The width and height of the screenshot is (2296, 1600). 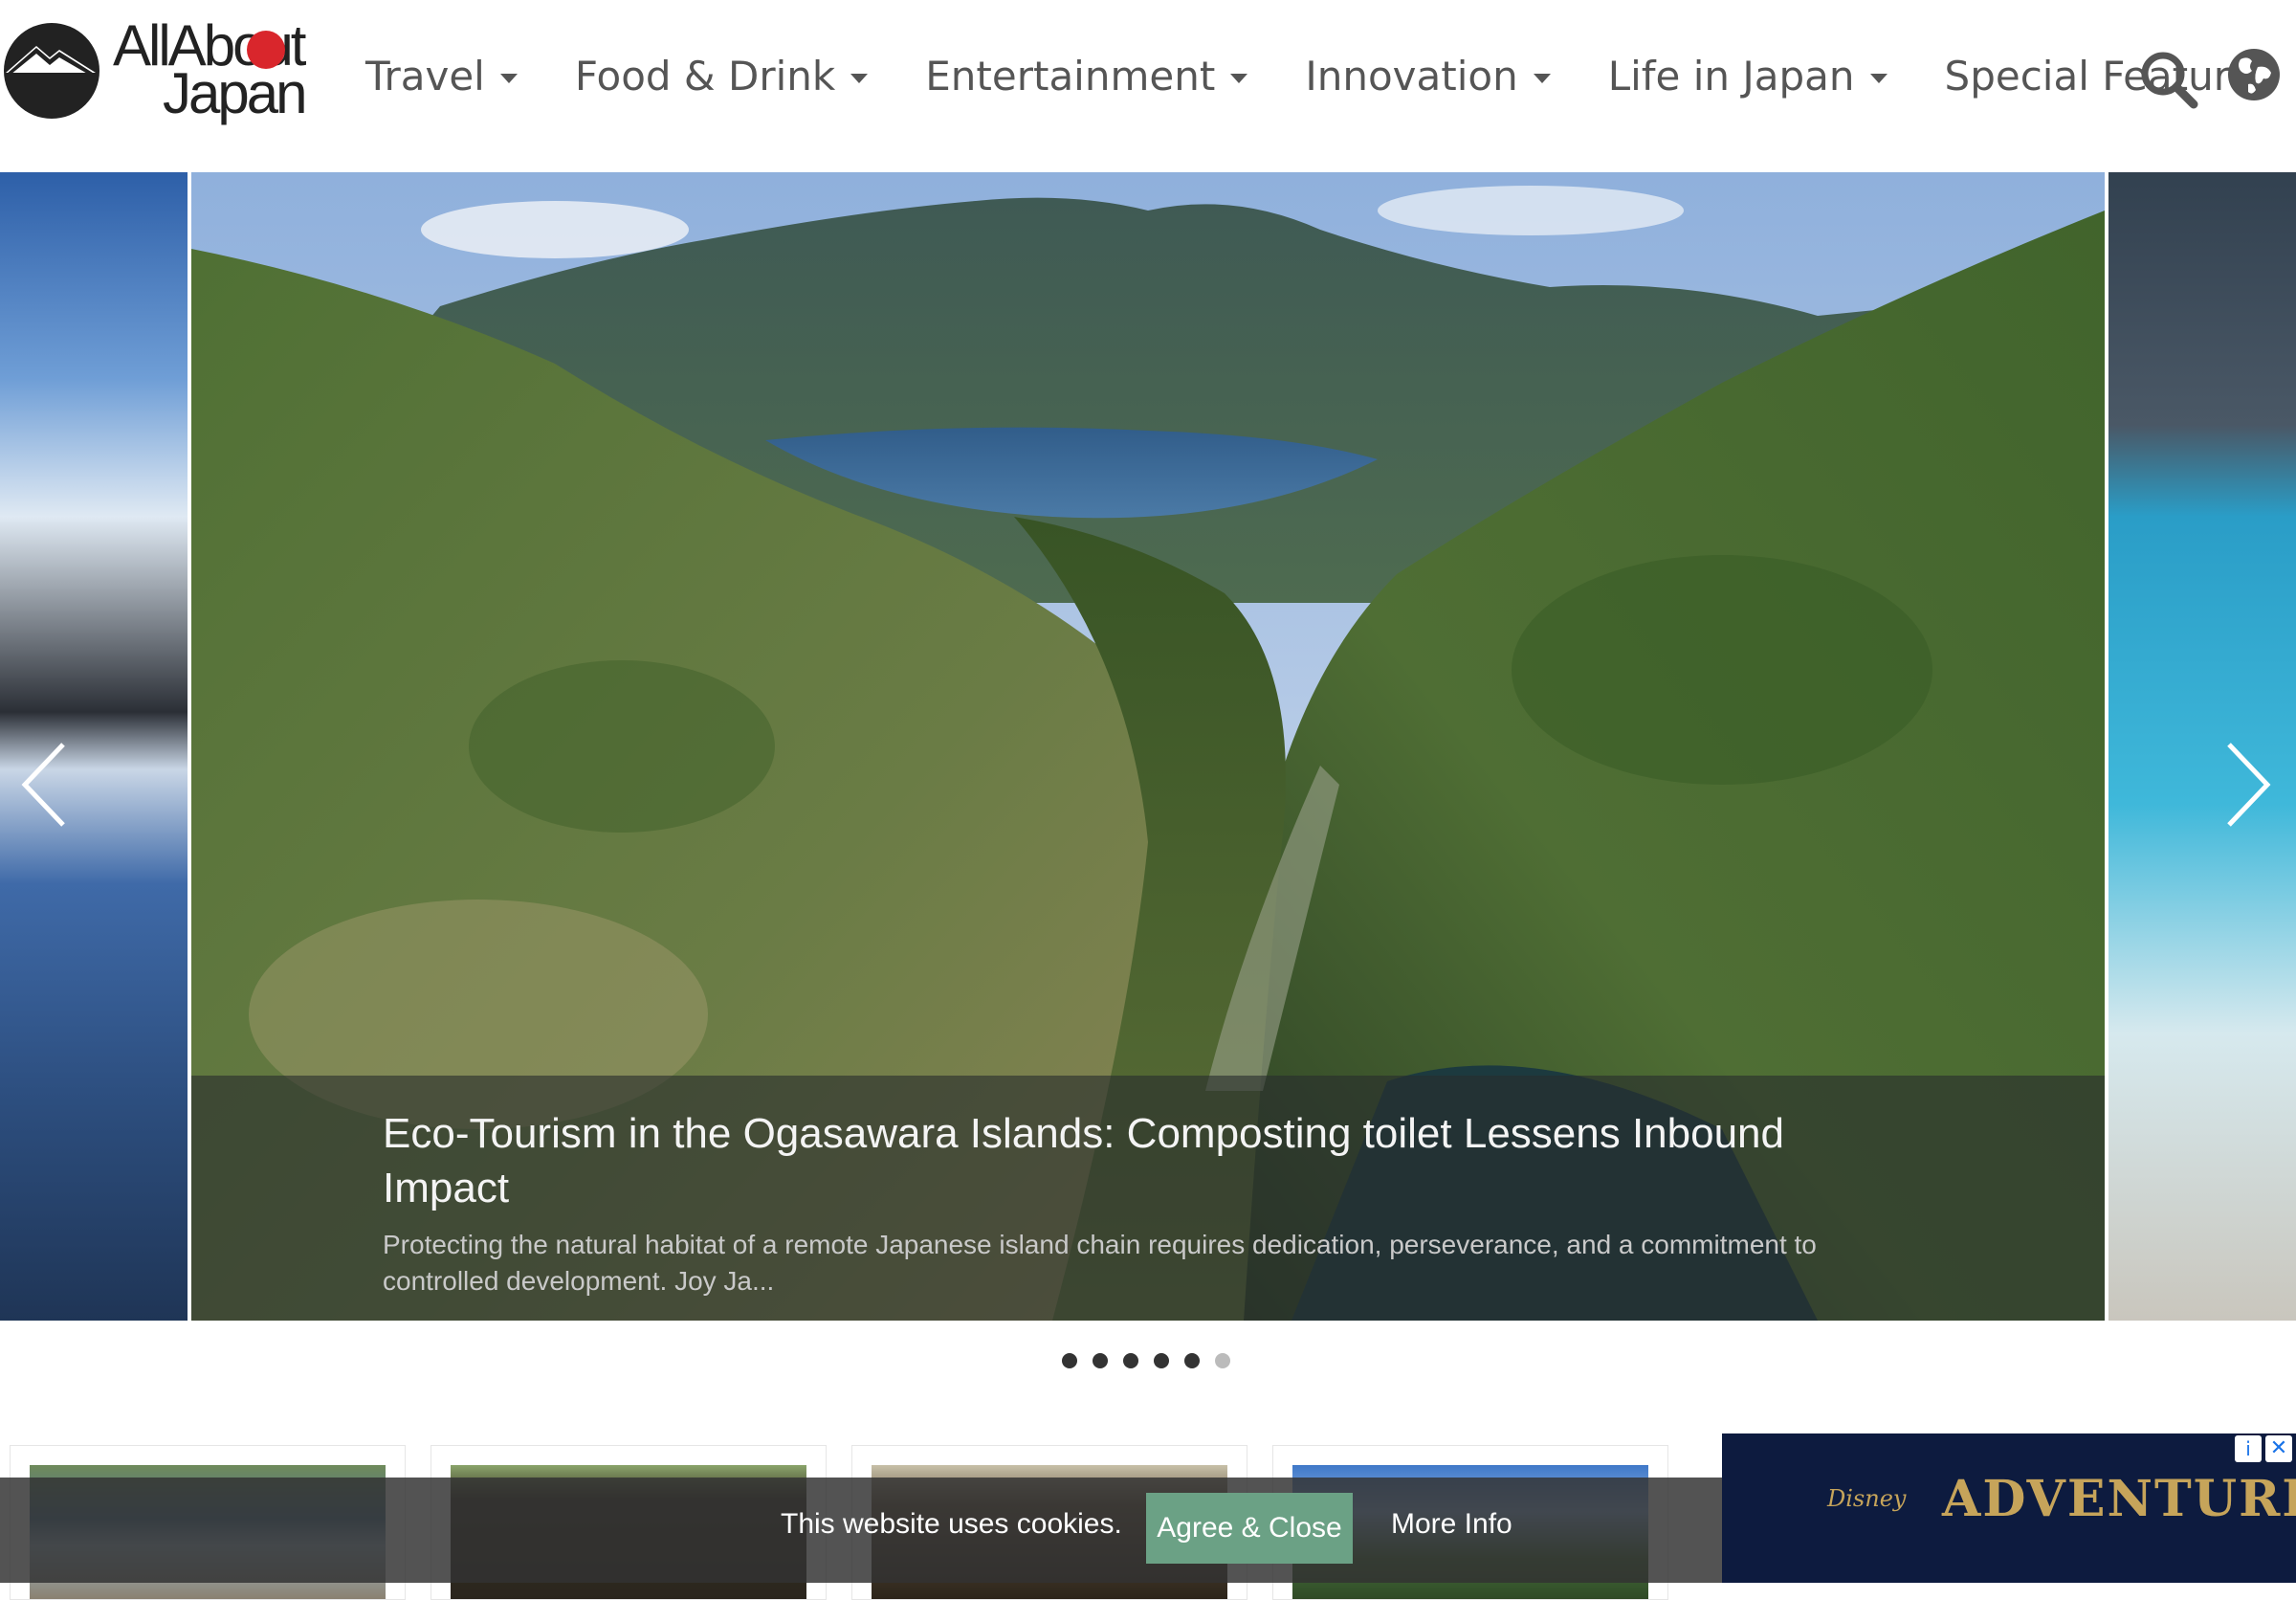 I want to click on ad-brand: Disney, so click(x=1867, y=1498).